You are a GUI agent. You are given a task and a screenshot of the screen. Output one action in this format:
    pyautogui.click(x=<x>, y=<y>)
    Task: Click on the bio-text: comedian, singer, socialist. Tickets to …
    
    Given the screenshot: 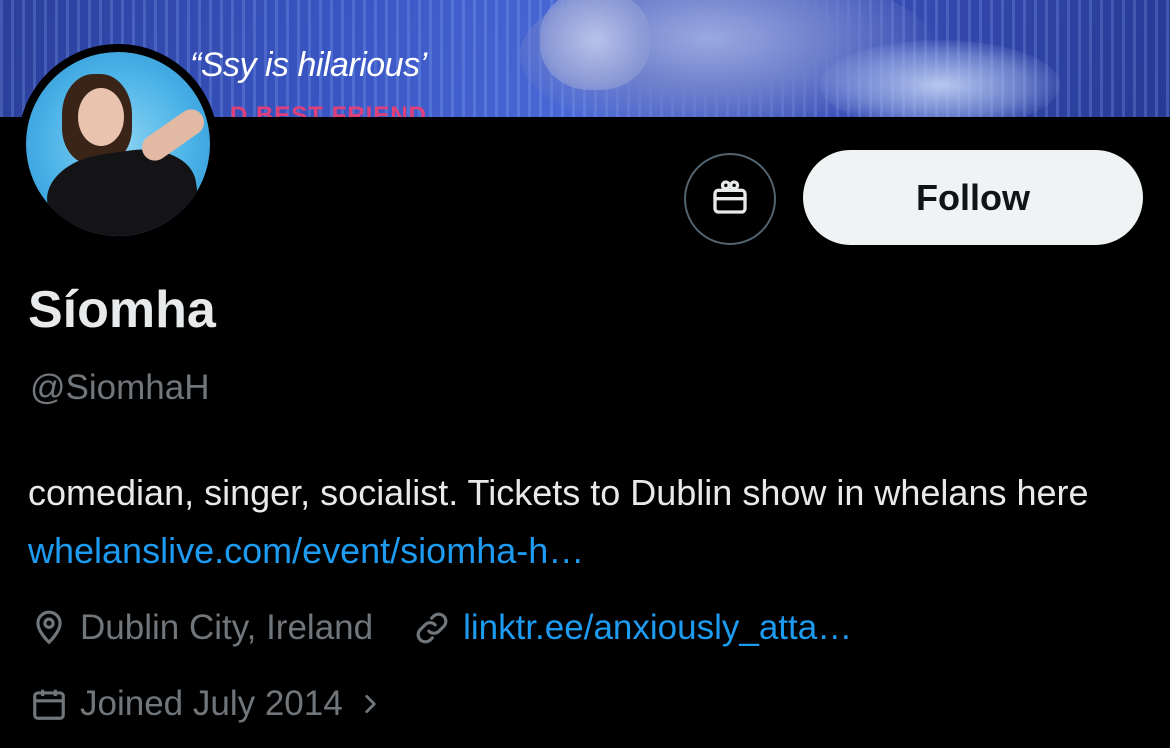 What is the action you would take?
    pyautogui.click(x=558, y=492)
    